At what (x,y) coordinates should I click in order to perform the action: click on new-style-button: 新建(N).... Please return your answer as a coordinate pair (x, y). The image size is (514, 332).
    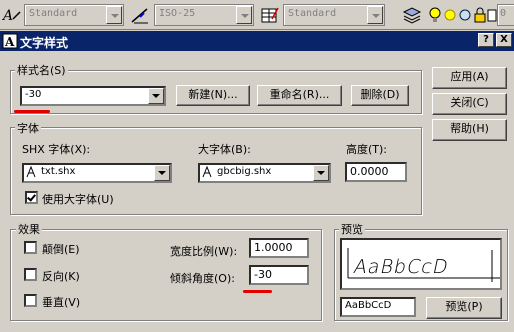
    Looking at the image, I should click on (213, 95).